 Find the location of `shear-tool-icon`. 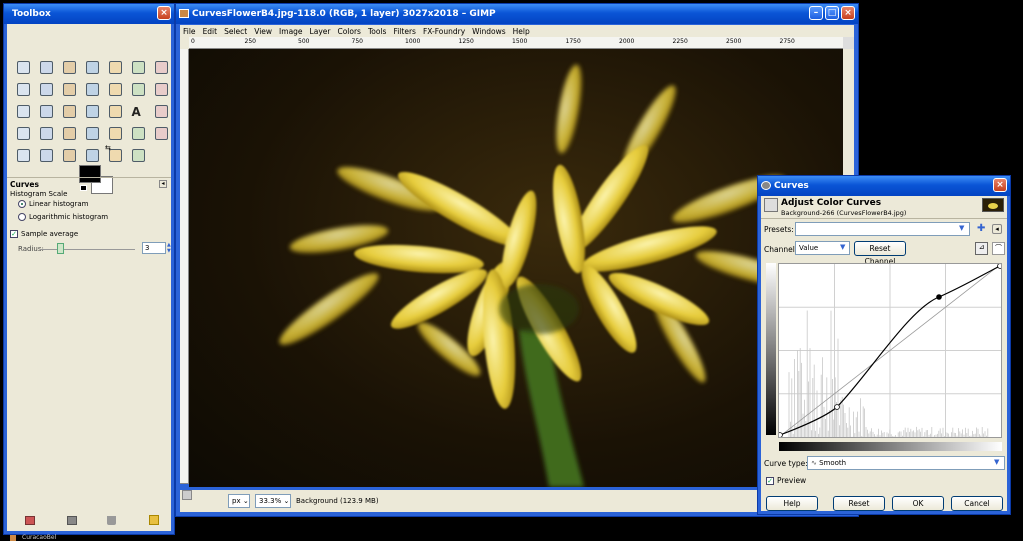

shear-tool-icon is located at coordinates (69, 111).